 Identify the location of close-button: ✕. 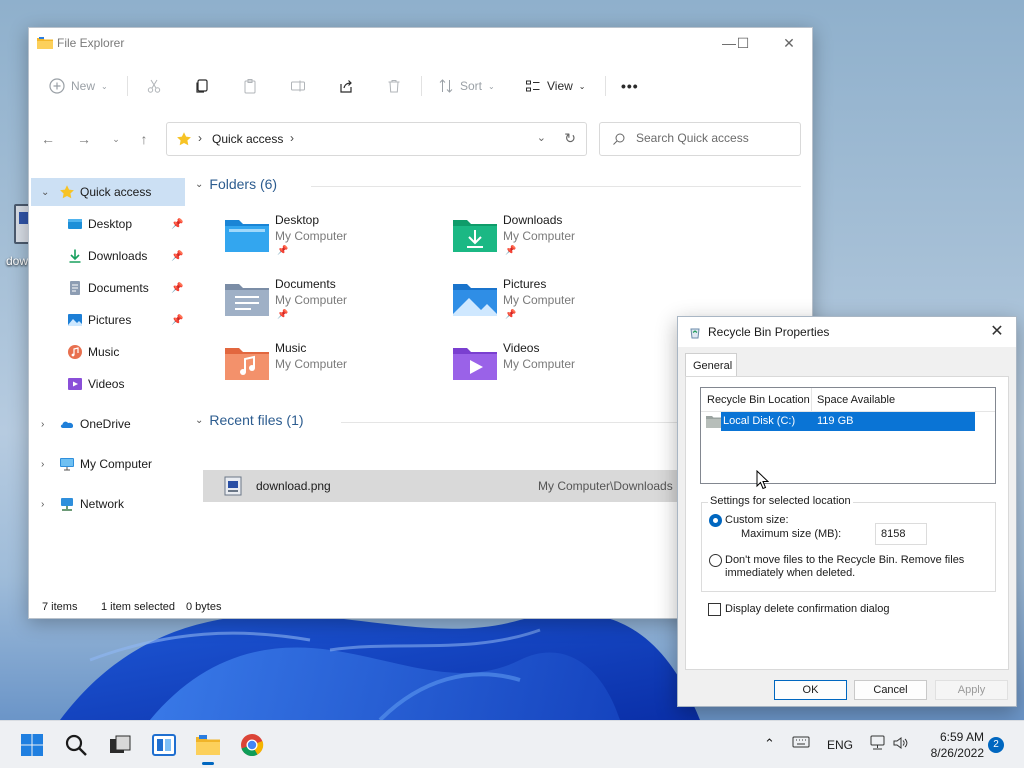
(789, 43).